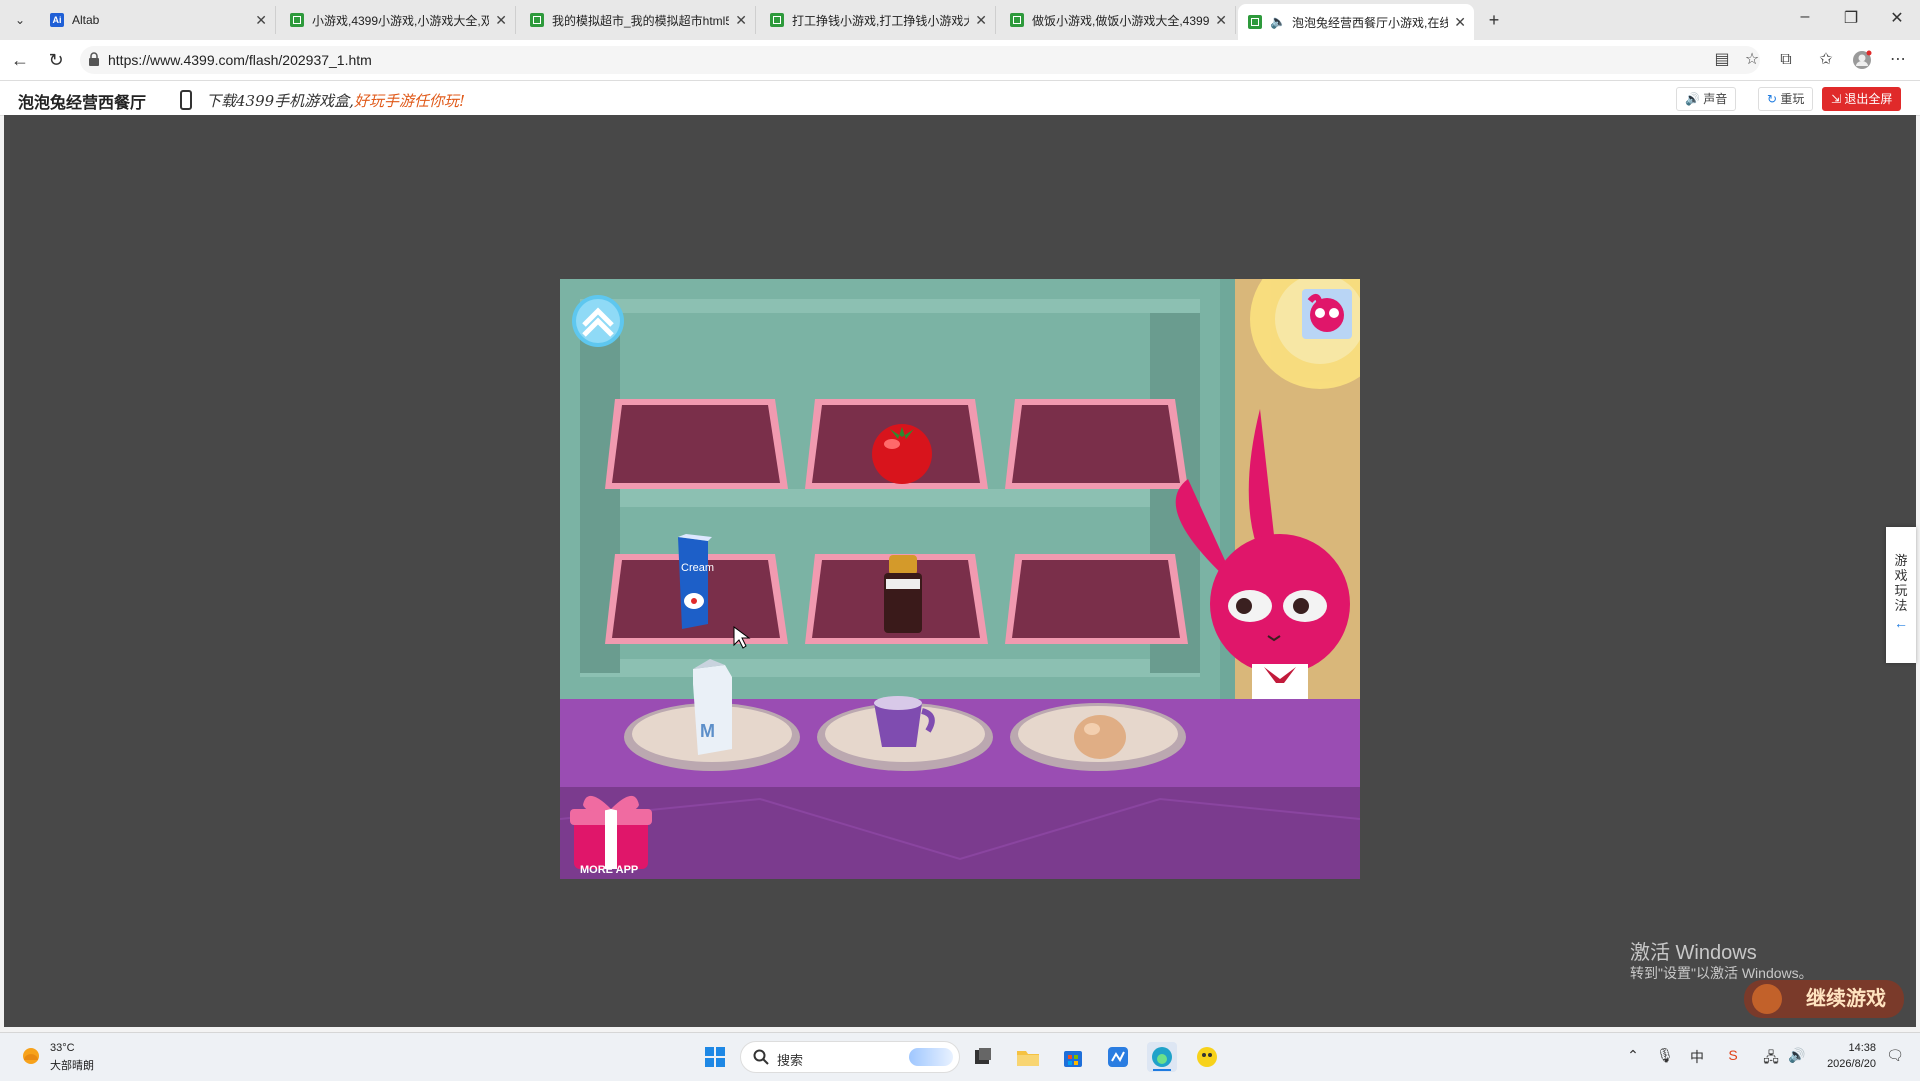  I want to click on instructions-label: 游戏玩法, so click(1901, 583).